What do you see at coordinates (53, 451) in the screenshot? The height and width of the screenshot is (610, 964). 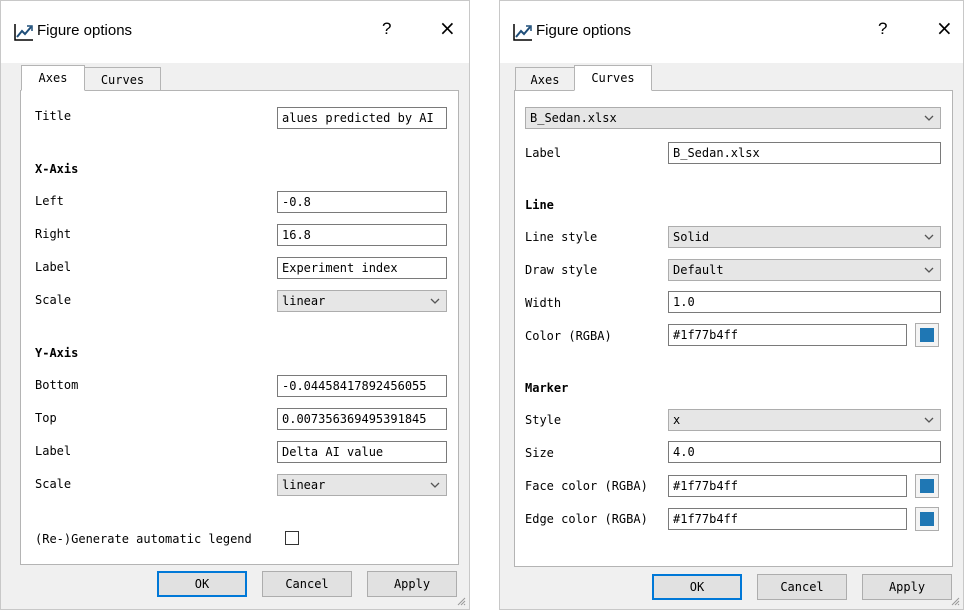 I see `y-label-label: Label` at bounding box center [53, 451].